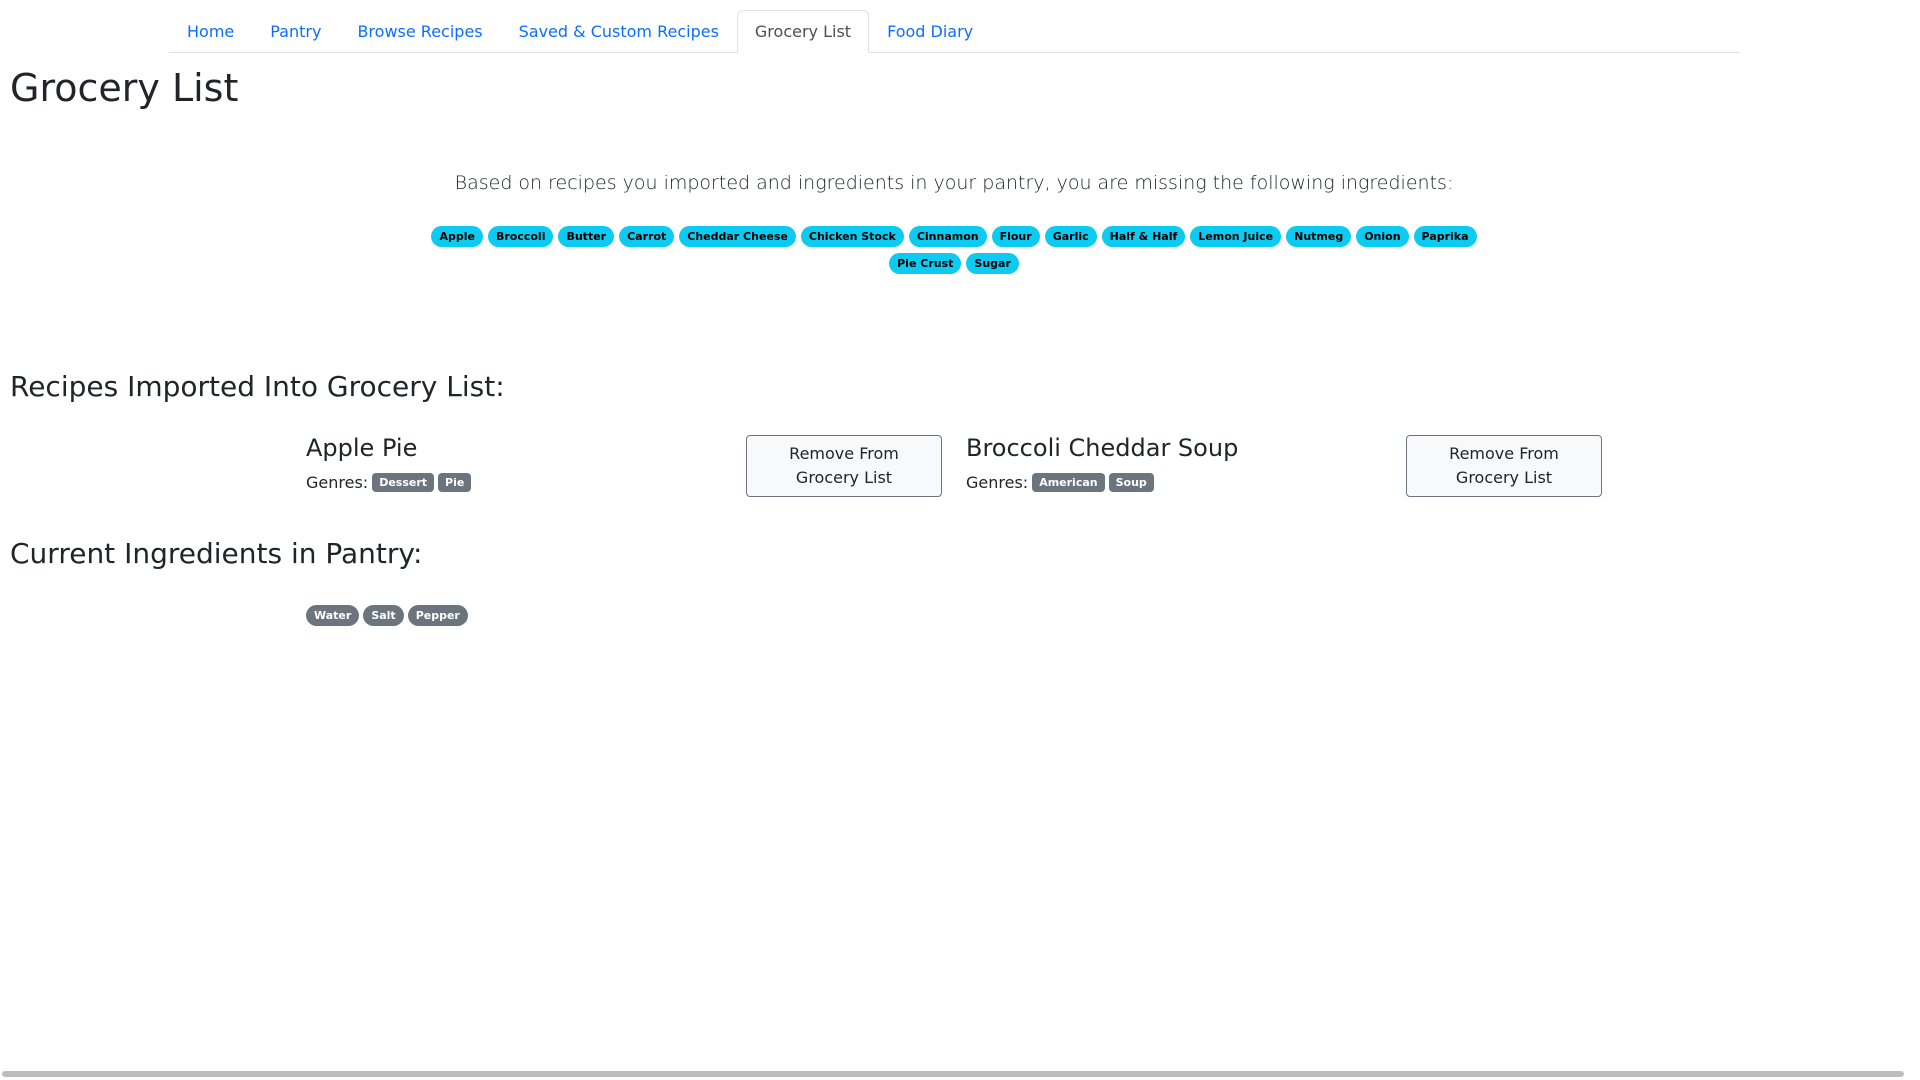  What do you see at coordinates (947, 236) in the screenshot?
I see `missing-ingredient-badge: Cinnamon` at bounding box center [947, 236].